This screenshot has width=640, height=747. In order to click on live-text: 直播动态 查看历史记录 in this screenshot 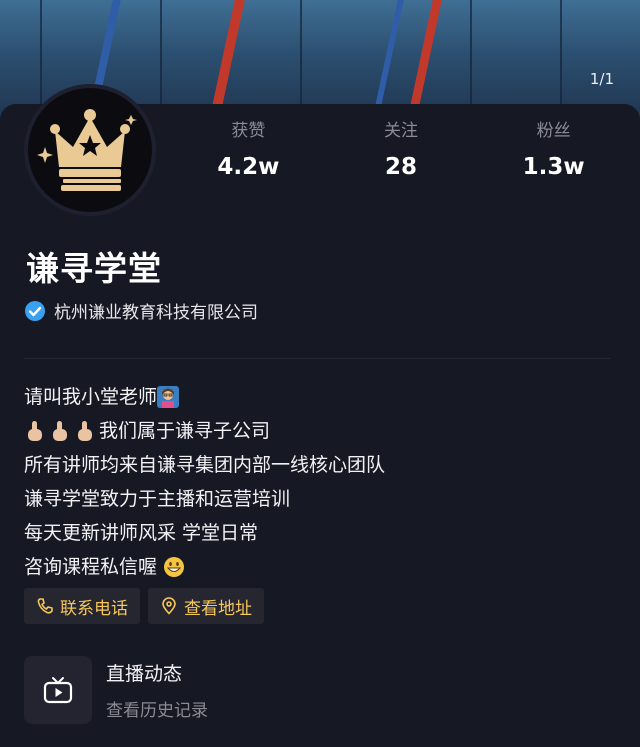, I will do `click(157, 690)`.